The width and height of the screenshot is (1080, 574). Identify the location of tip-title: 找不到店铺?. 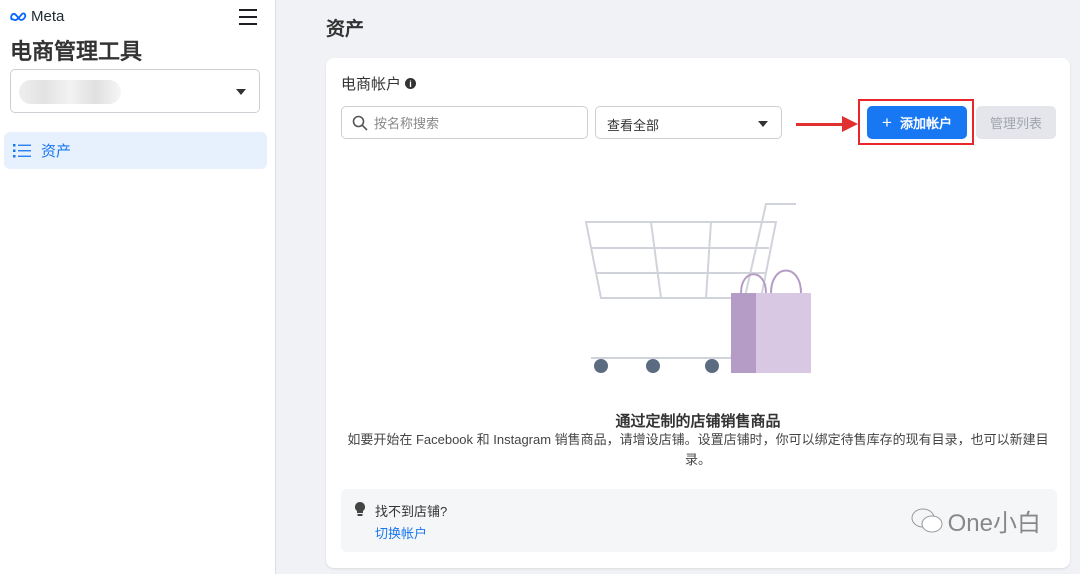
(411, 511).